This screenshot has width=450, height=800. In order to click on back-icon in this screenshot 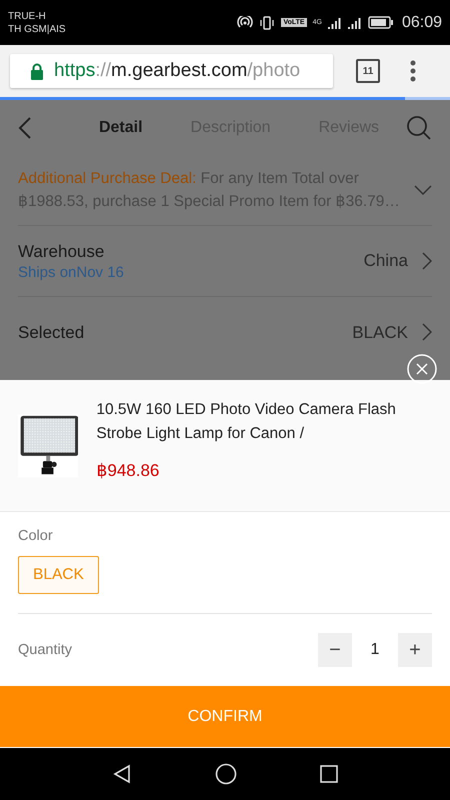, I will do `click(122, 774)`.